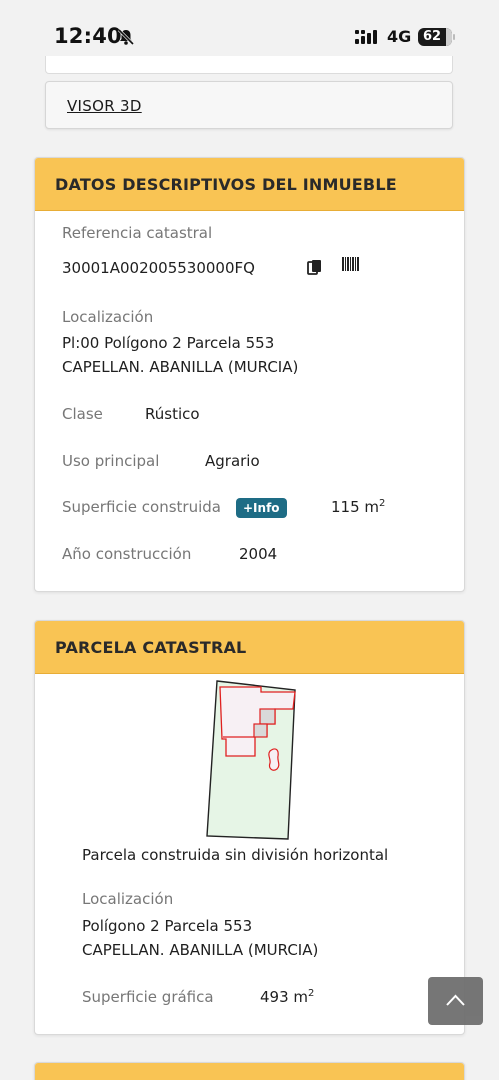  I want to click on construction-year-value: 2004, so click(258, 554).